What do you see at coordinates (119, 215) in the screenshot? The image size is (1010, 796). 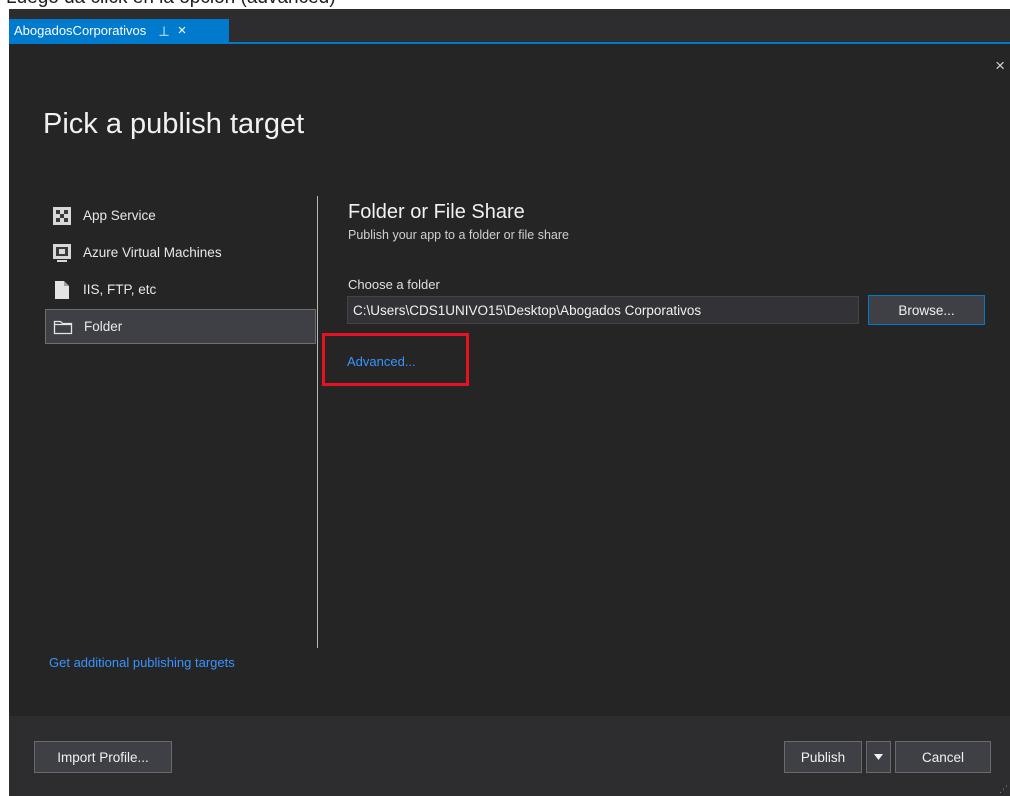 I see `target-label: App Service` at bounding box center [119, 215].